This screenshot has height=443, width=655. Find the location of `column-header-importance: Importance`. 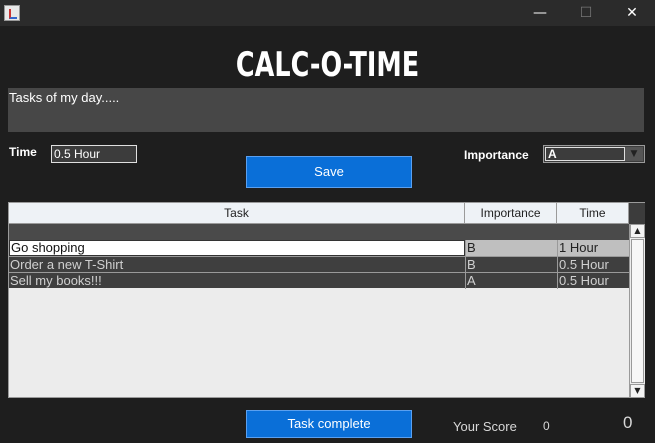

column-header-importance: Importance is located at coordinates (511, 213).